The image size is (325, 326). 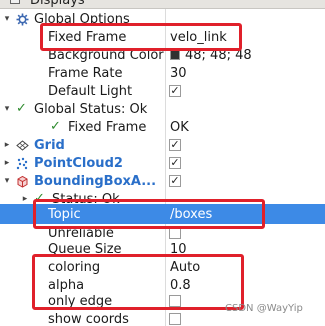 What do you see at coordinates (138, 282) in the screenshot?
I see `highlight-box-render-options` at bounding box center [138, 282].